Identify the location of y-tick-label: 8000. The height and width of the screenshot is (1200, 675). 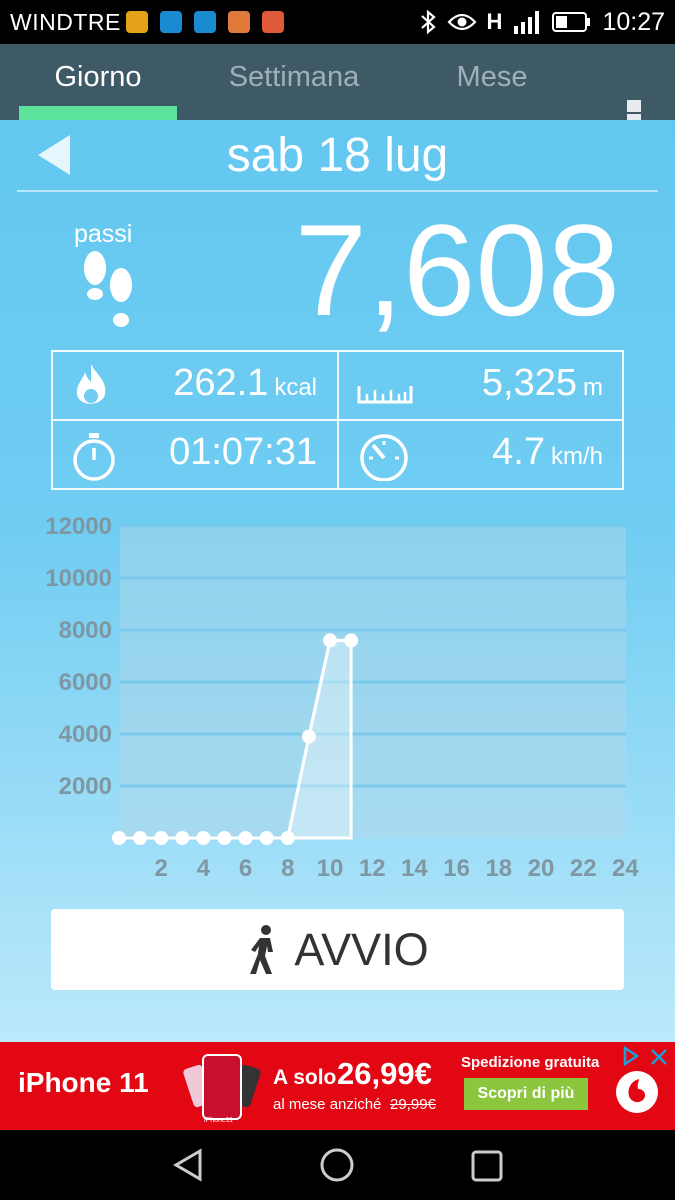
(85, 630).